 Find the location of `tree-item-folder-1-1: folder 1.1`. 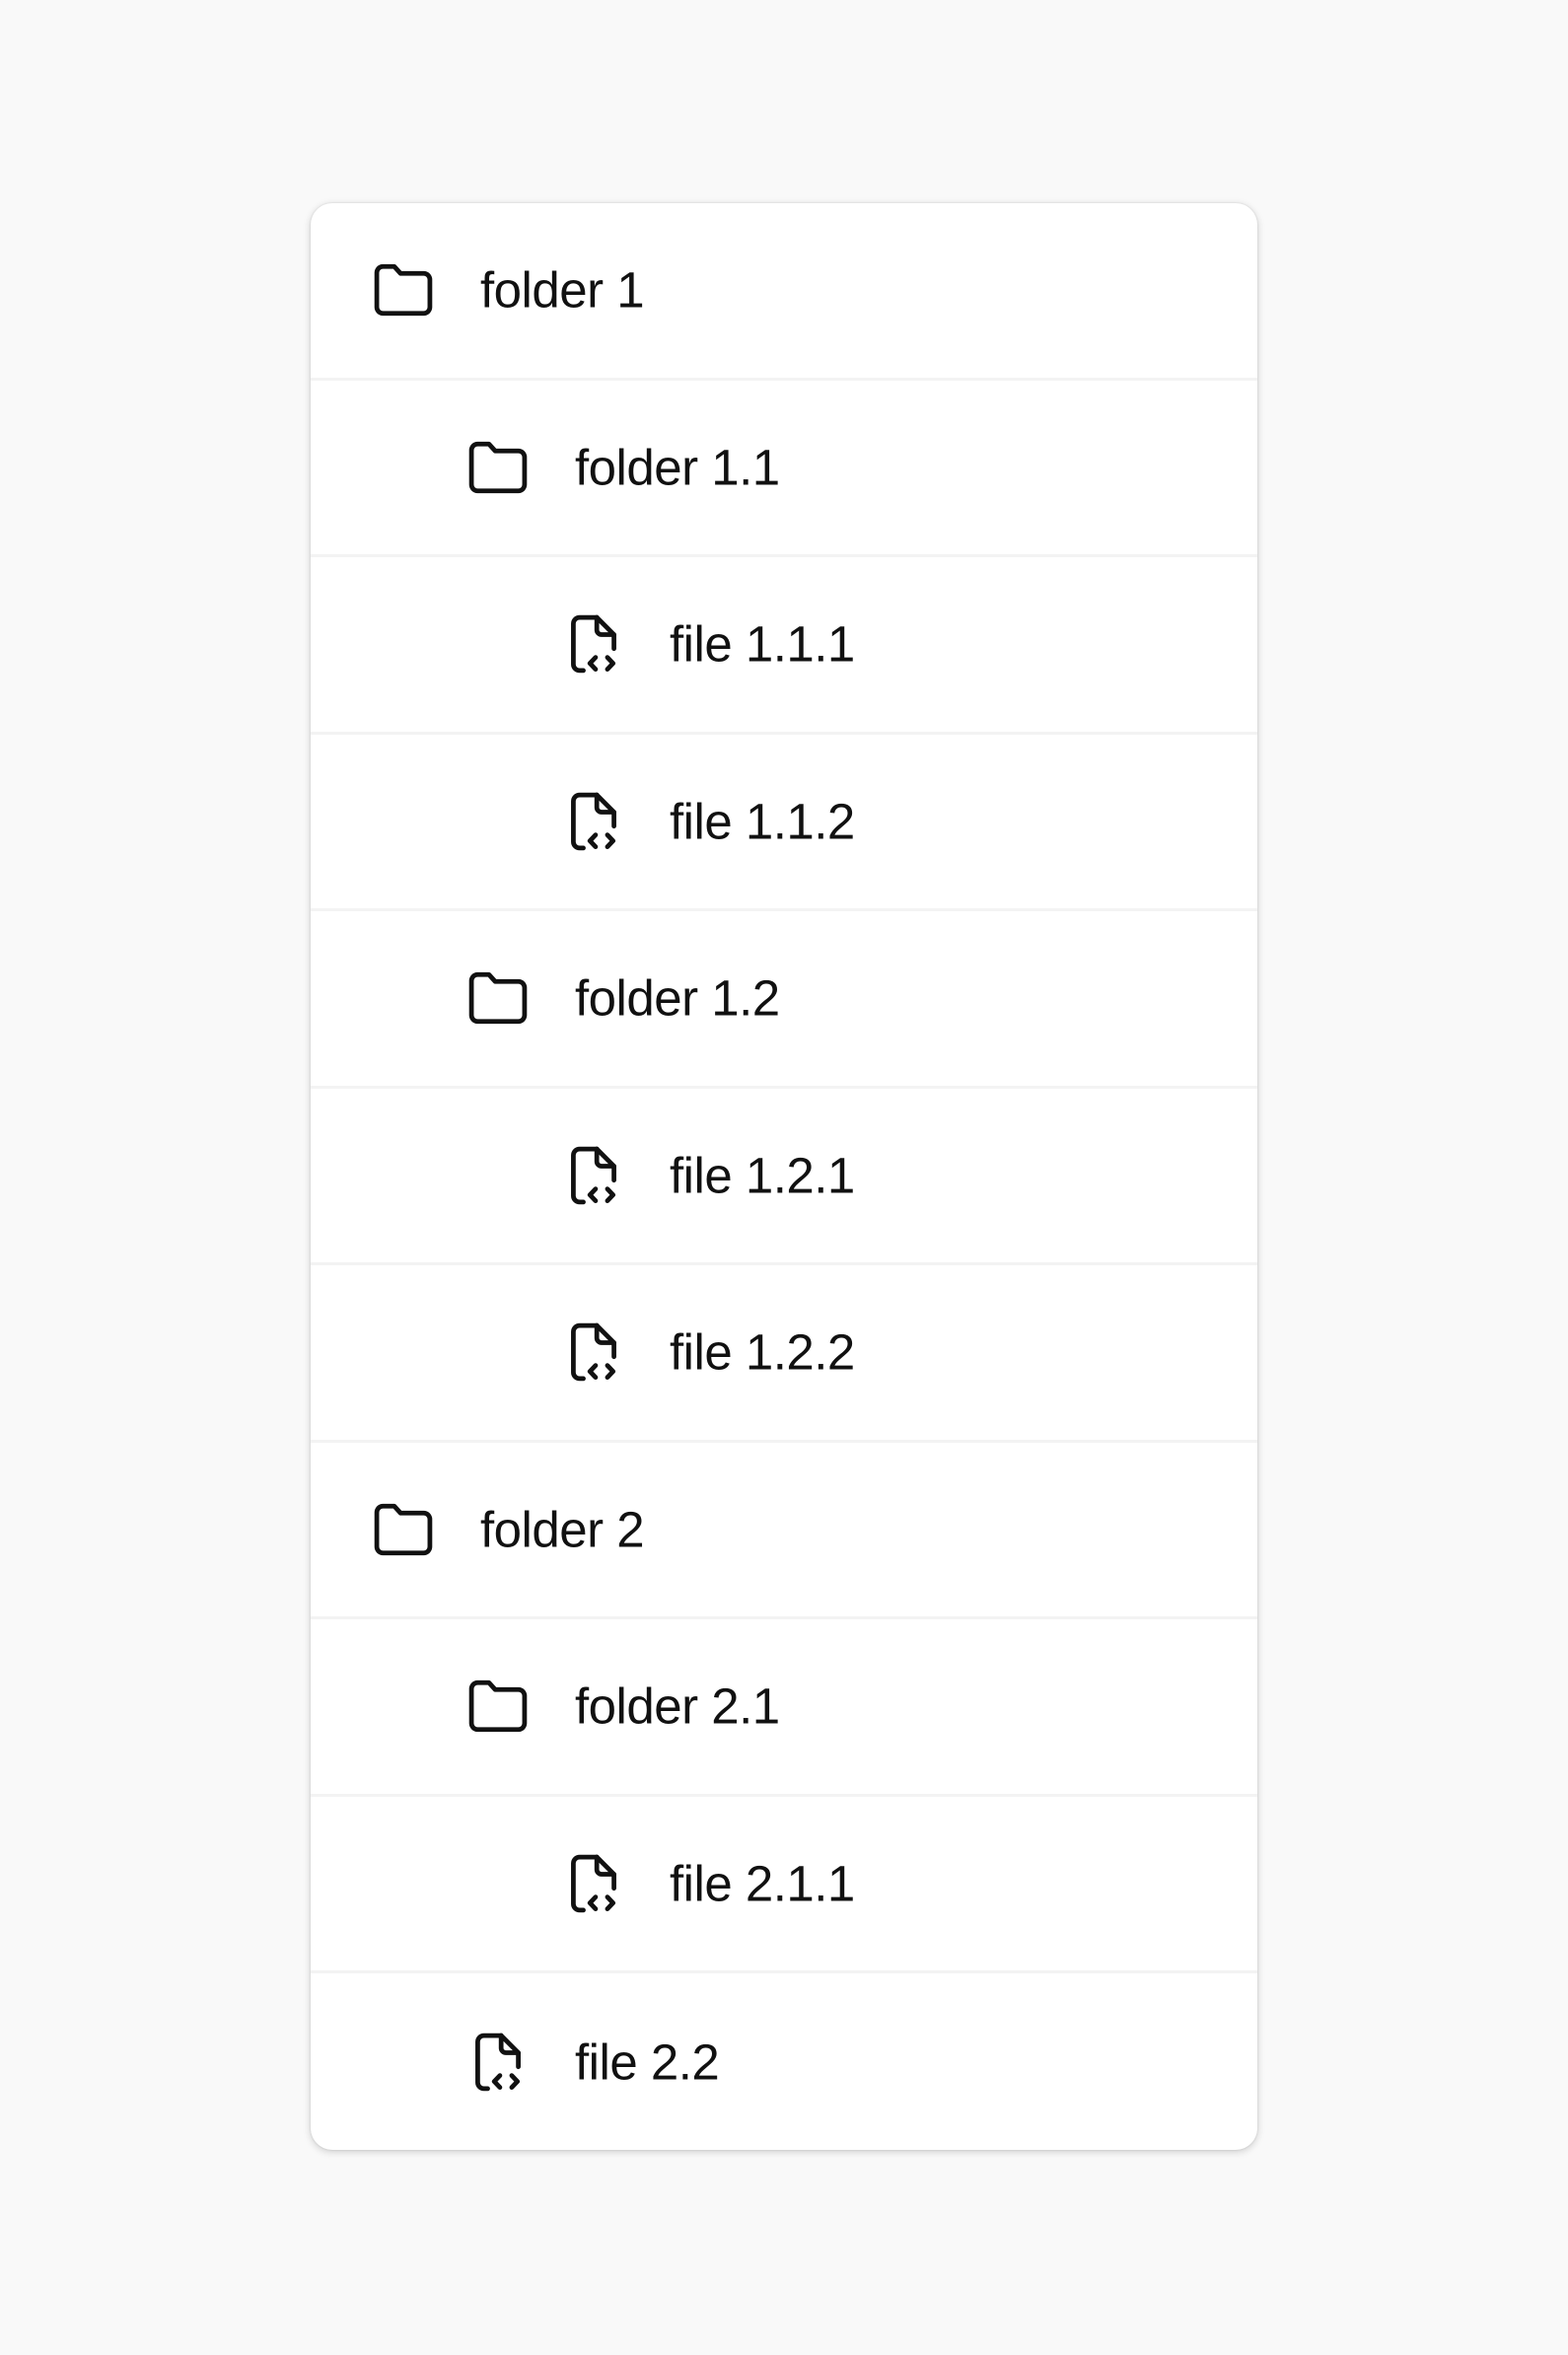

tree-item-folder-1-1: folder 1.1 is located at coordinates (784, 469).